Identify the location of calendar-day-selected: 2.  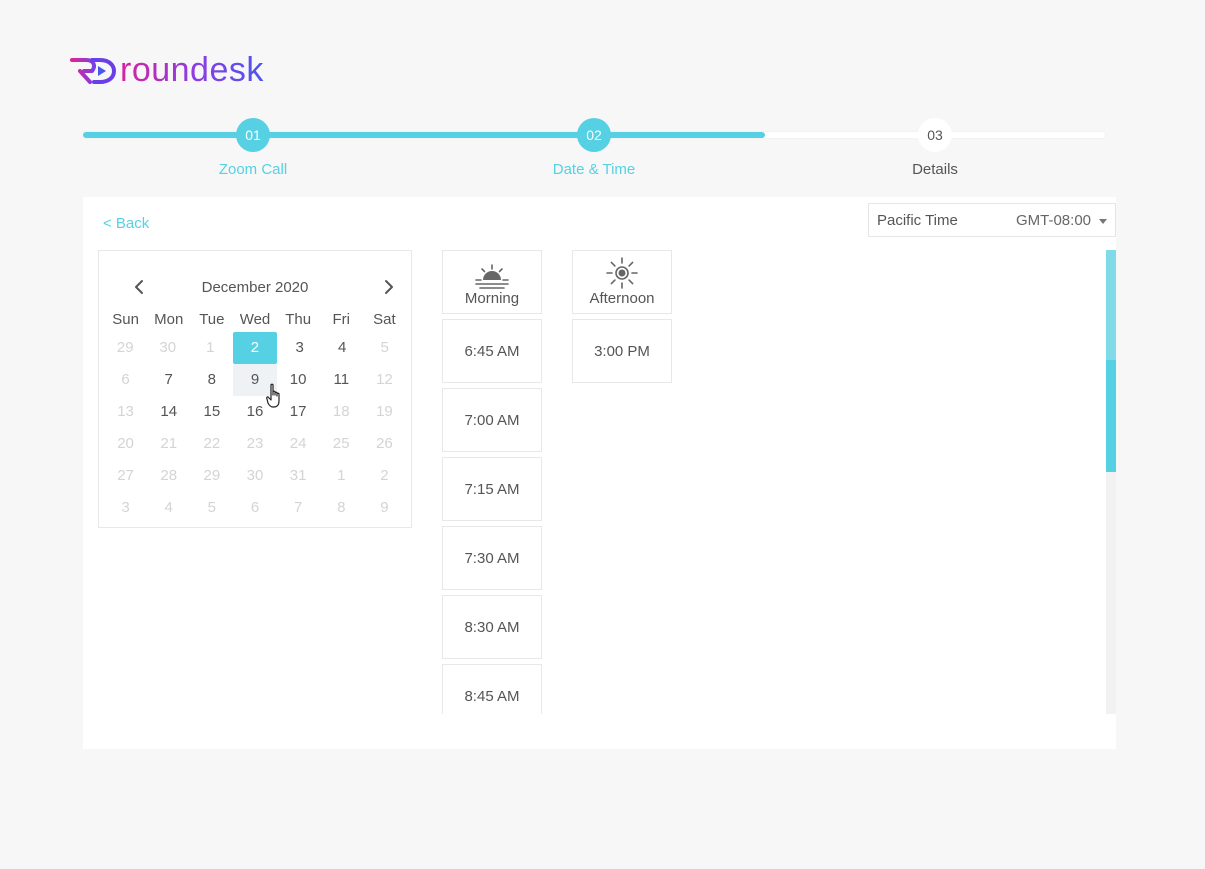
(255, 348).